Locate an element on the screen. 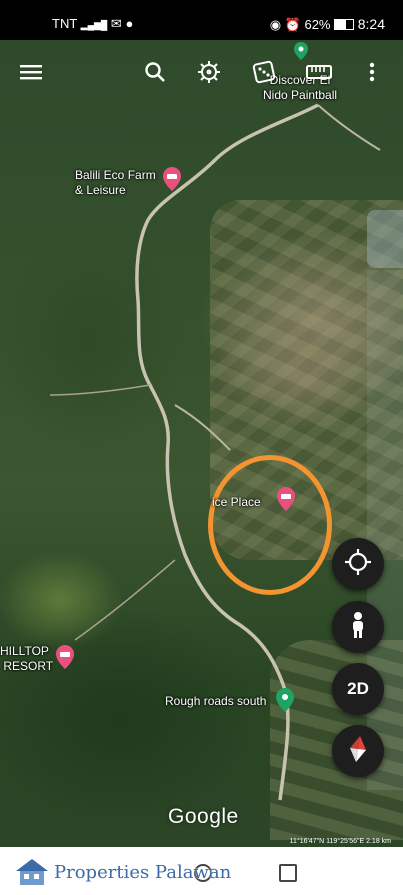 The image size is (403, 895). street-view-button is located at coordinates (358, 627).